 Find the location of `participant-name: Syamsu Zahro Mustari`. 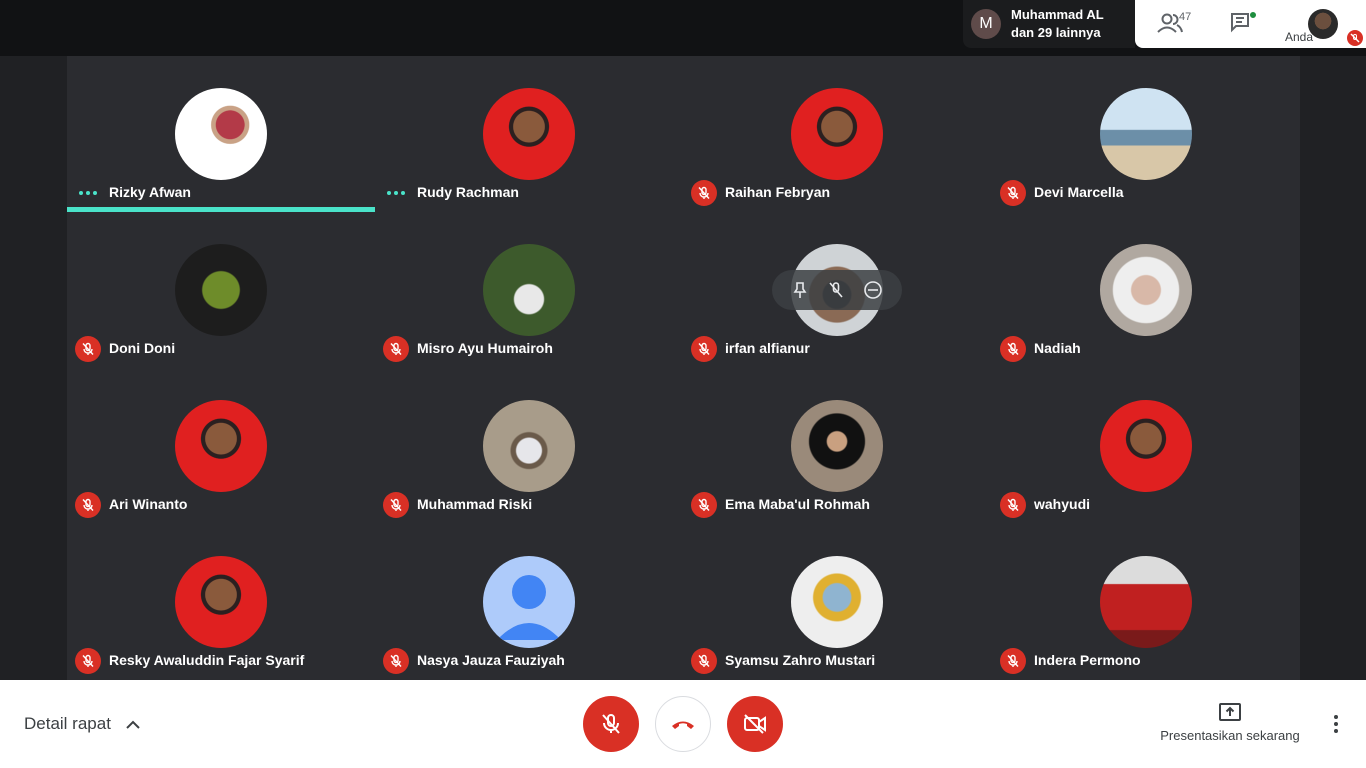

participant-name: Syamsu Zahro Mustari is located at coordinates (800, 660).